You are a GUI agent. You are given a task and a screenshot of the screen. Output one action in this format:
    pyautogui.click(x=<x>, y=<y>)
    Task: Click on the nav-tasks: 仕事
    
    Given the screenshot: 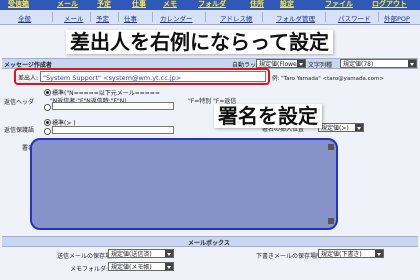 What is the action you would take?
    pyautogui.click(x=139, y=4)
    